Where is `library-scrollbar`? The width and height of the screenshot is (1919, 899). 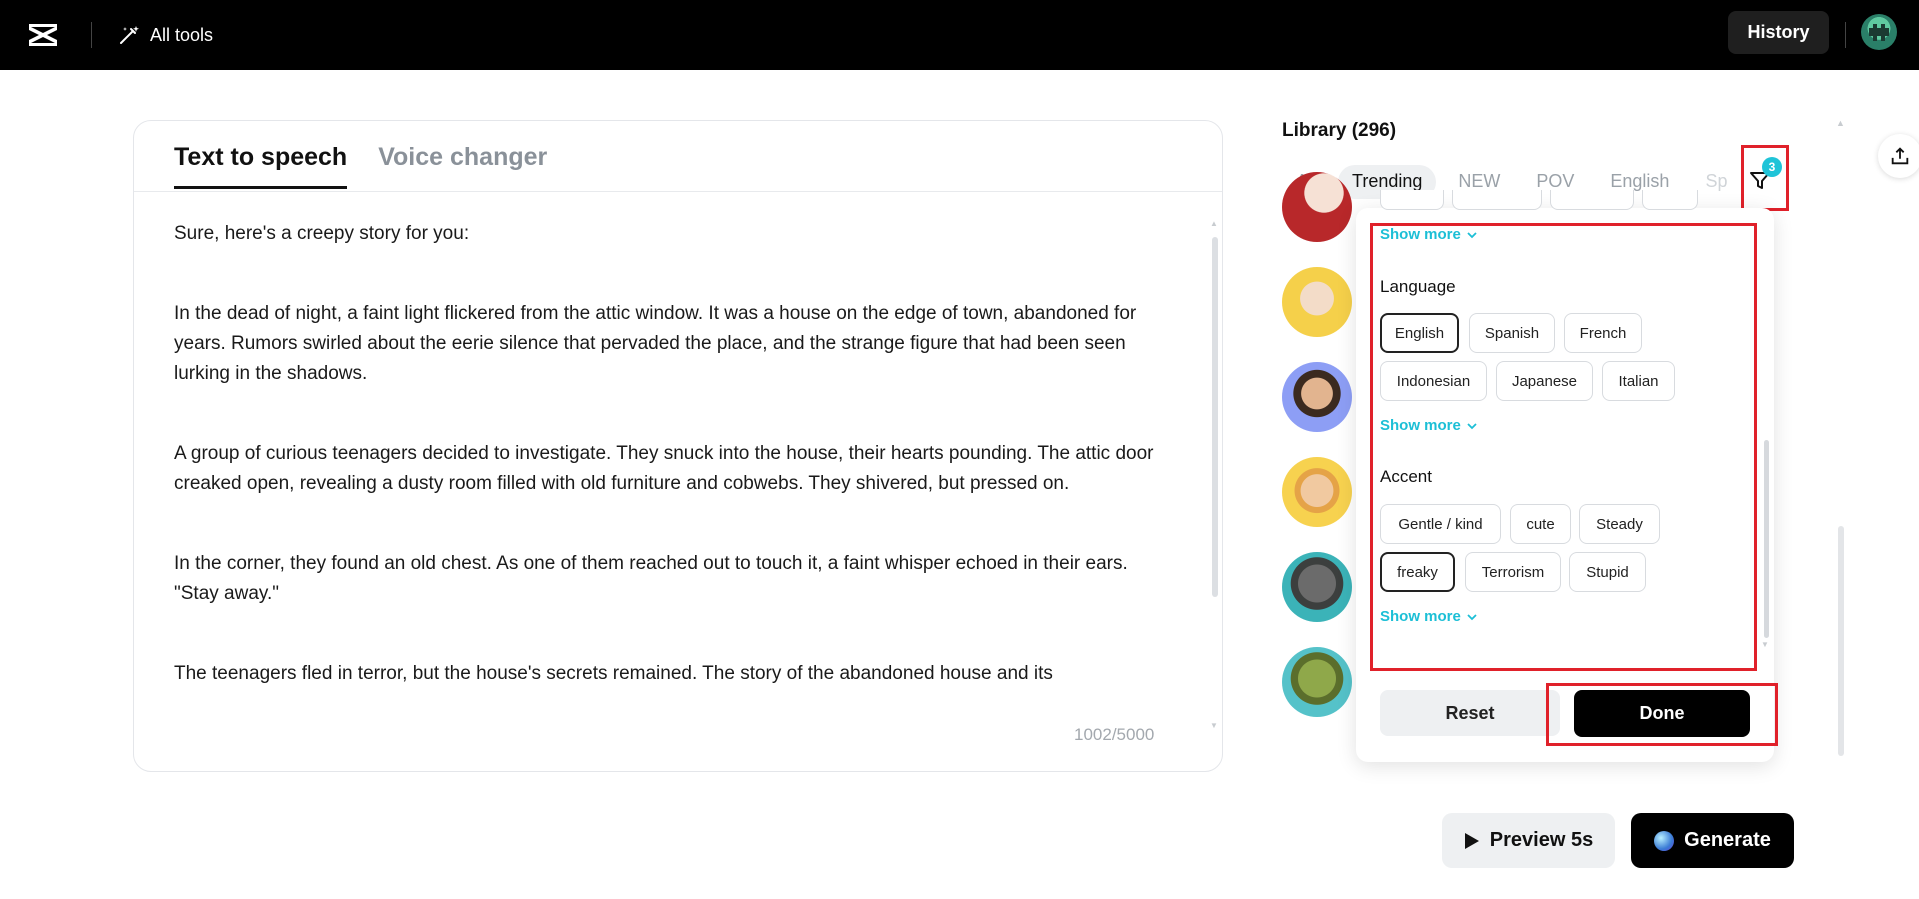 library-scrollbar is located at coordinates (1841, 641).